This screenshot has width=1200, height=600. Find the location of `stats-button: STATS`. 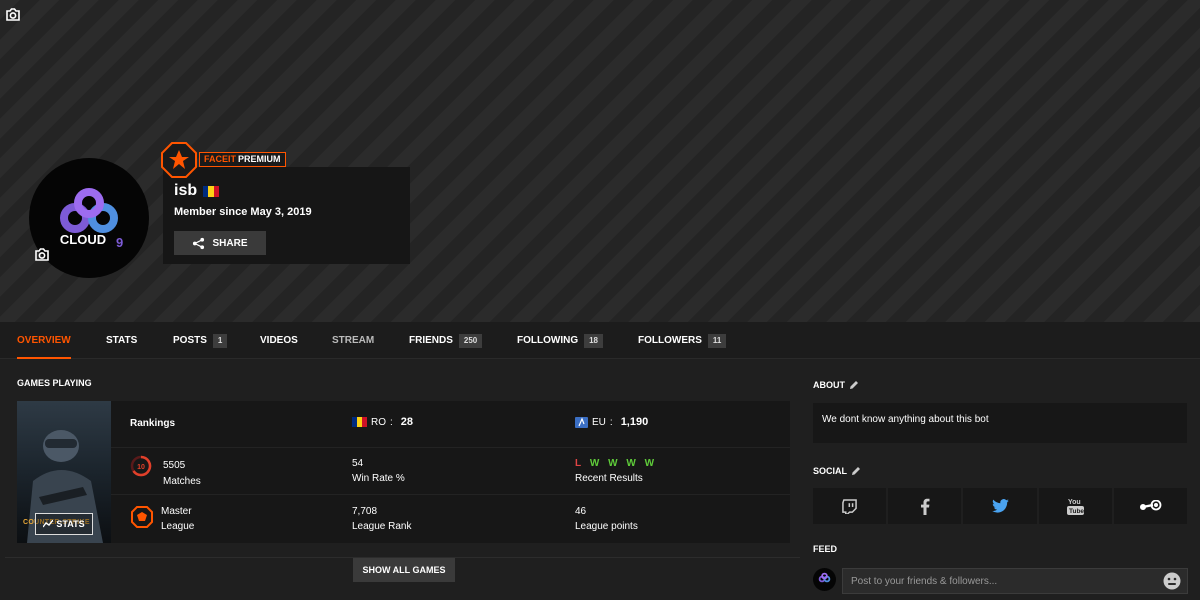

stats-button: STATS is located at coordinates (64, 524).